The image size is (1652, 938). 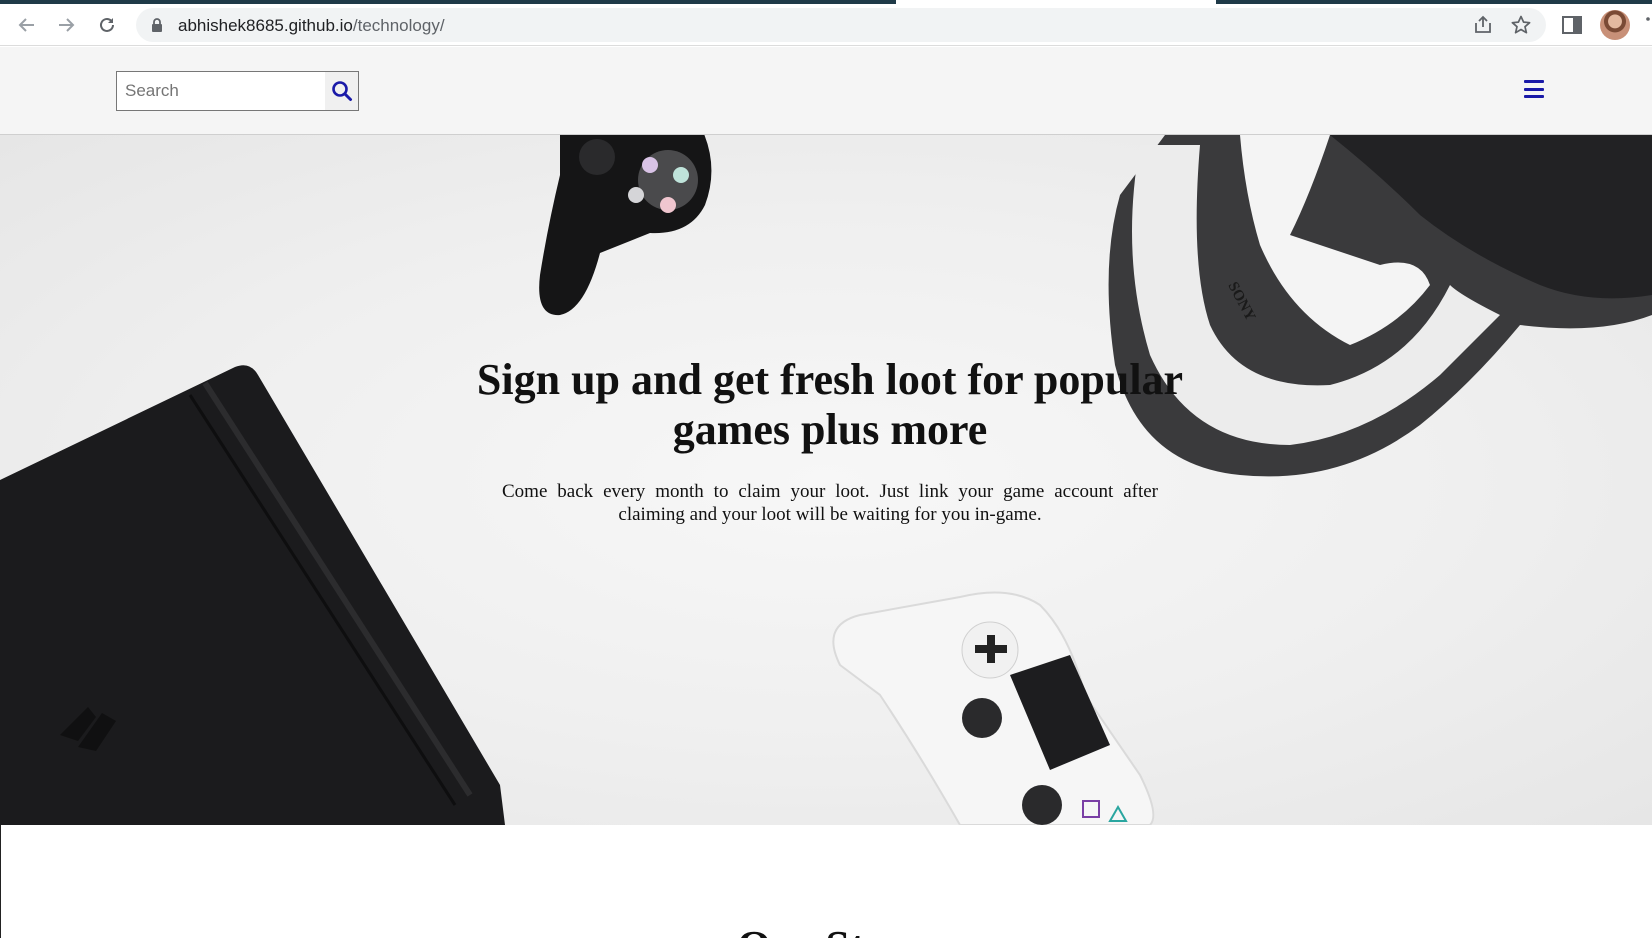 What do you see at coordinates (398, 25) in the screenshot?
I see `url-path: /technology/` at bounding box center [398, 25].